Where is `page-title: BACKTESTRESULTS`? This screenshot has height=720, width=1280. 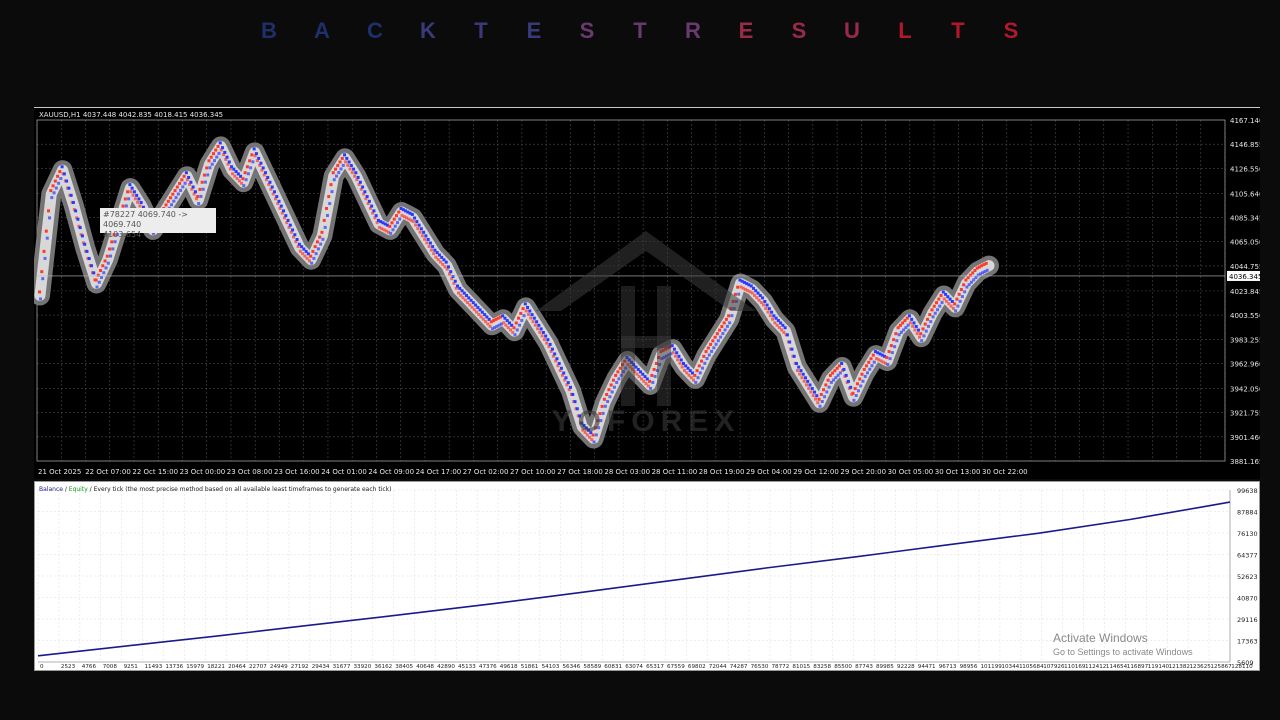
page-title: BACKTESTRESULTS is located at coordinates (640, 31).